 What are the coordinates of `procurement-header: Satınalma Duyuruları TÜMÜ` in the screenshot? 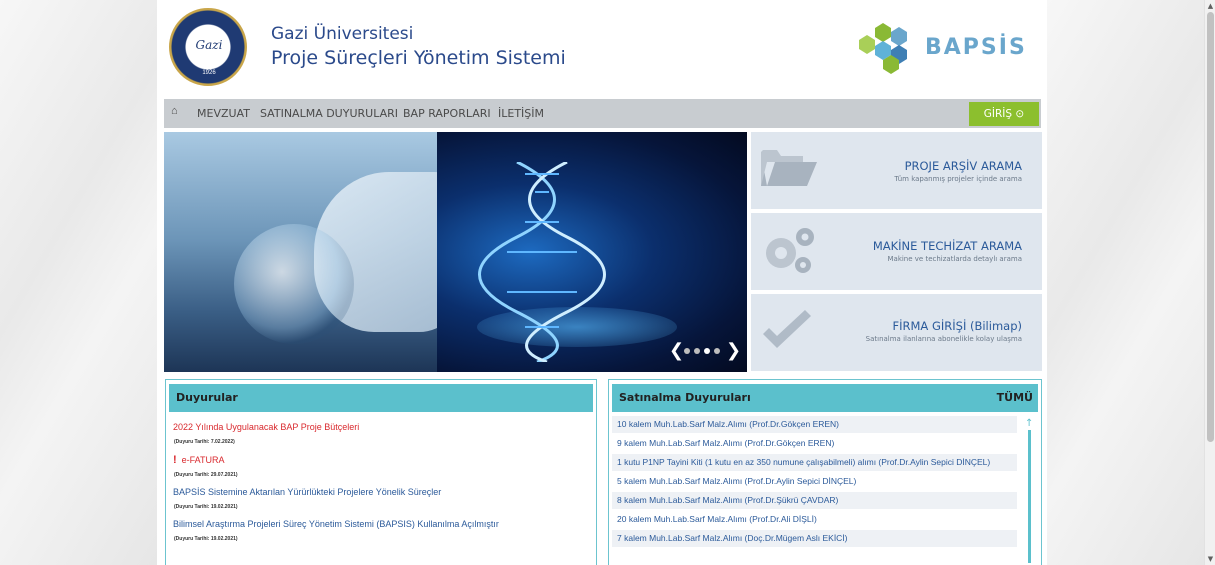 It's located at (825, 398).